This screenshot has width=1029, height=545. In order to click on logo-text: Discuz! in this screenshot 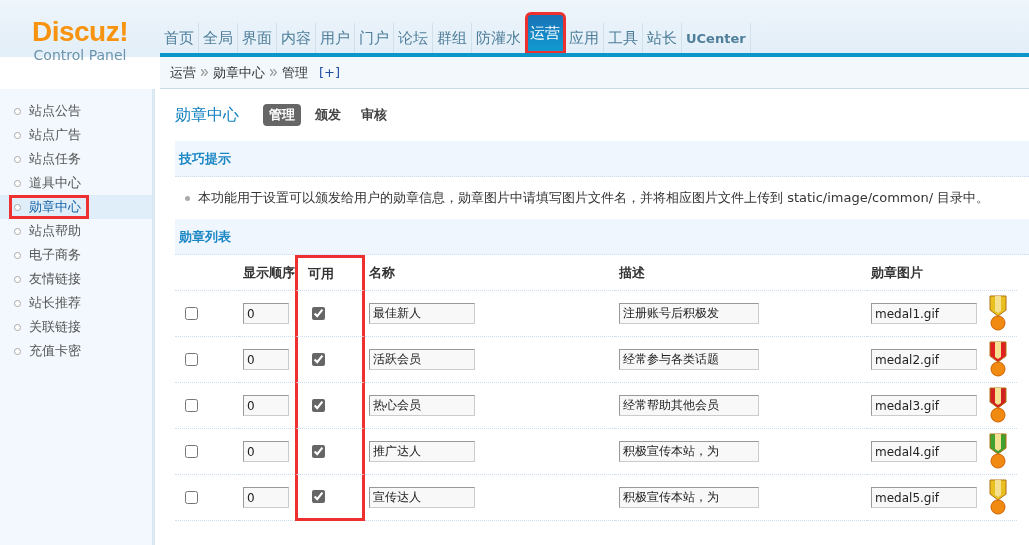, I will do `click(80, 32)`.